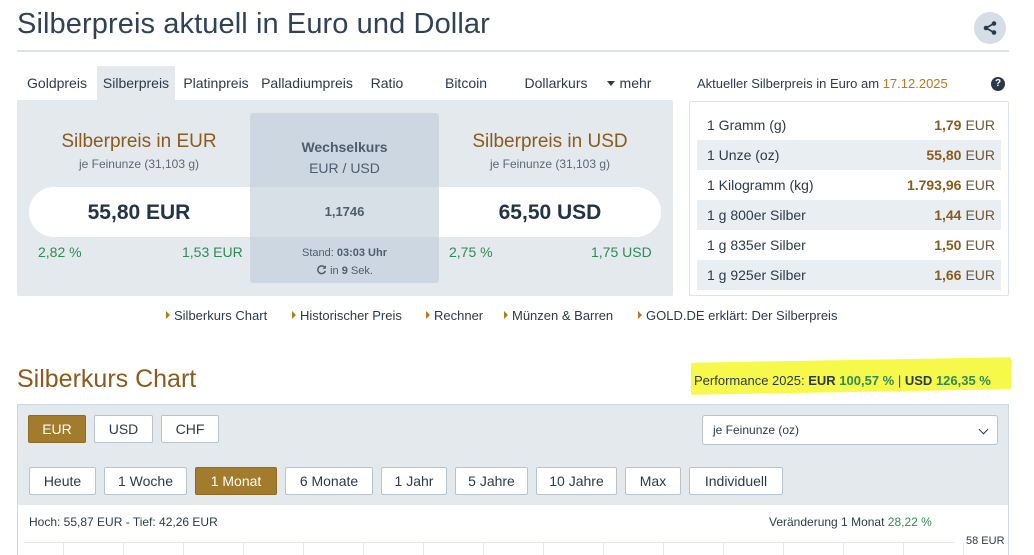 The height and width of the screenshot is (555, 1034). What do you see at coordinates (60, 252) in the screenshot?
I see `eur-change-percent: 2,82 %` at bounding box center [60, 252].